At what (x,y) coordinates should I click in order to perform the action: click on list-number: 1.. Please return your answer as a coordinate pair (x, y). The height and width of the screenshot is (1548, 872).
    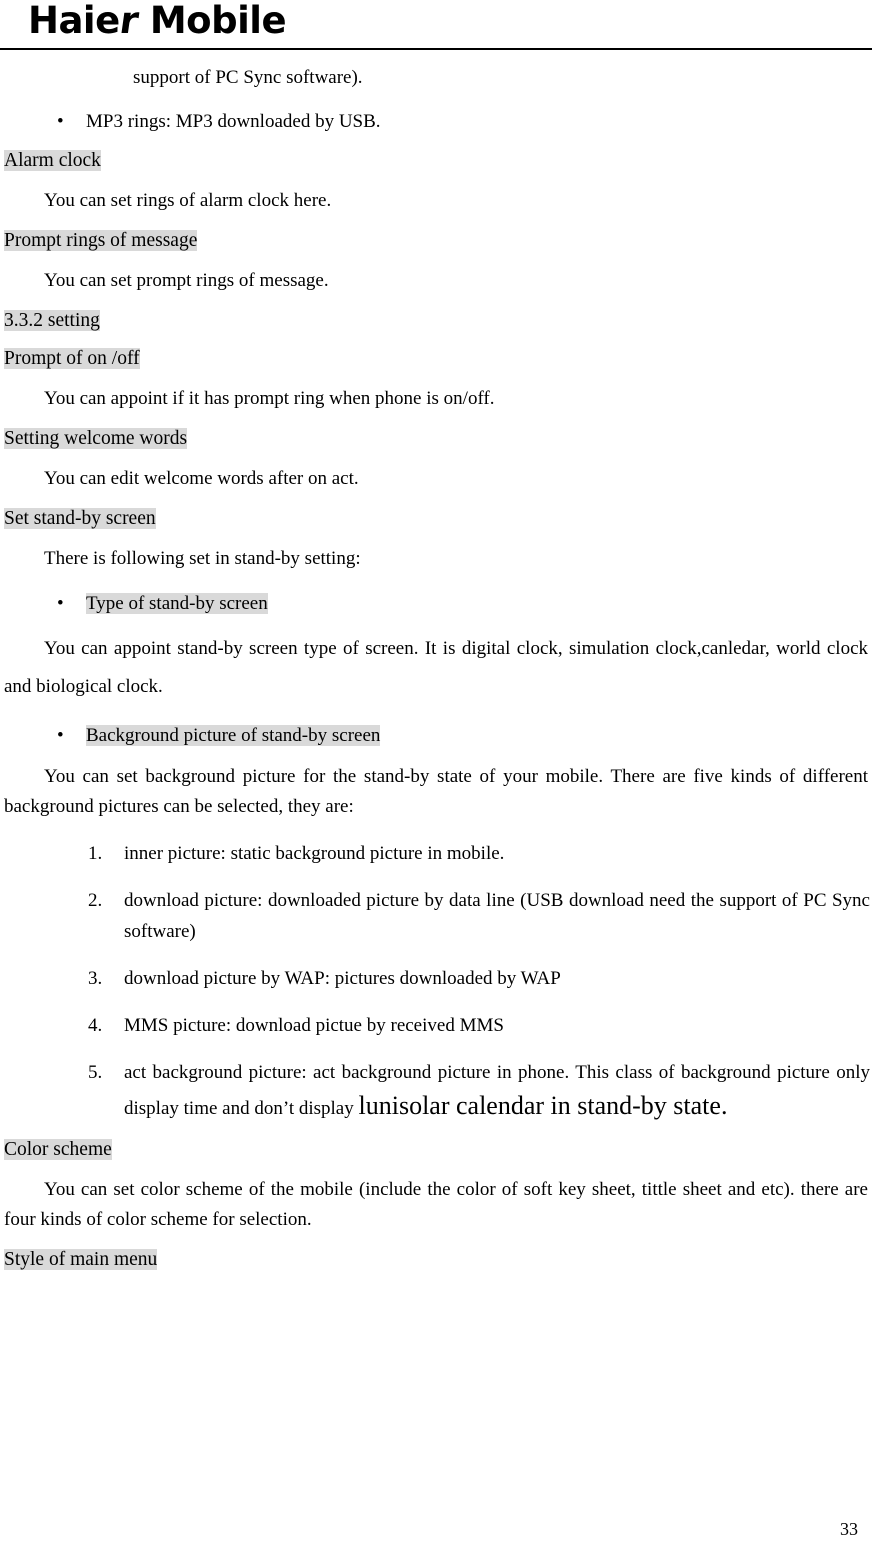
    Looking at the image, I should click on (95, 853).